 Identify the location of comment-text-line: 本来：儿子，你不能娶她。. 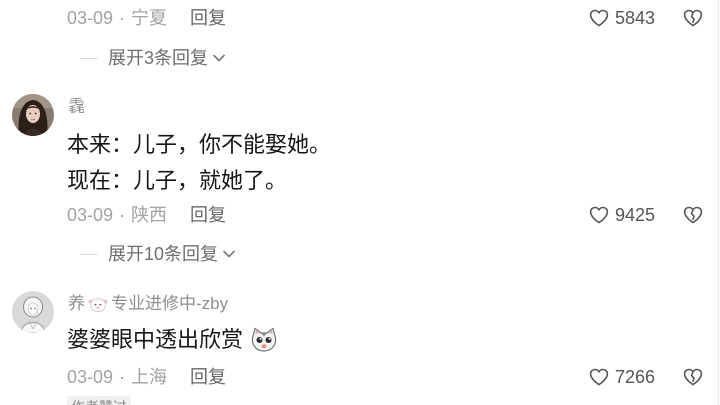
(199, 145).